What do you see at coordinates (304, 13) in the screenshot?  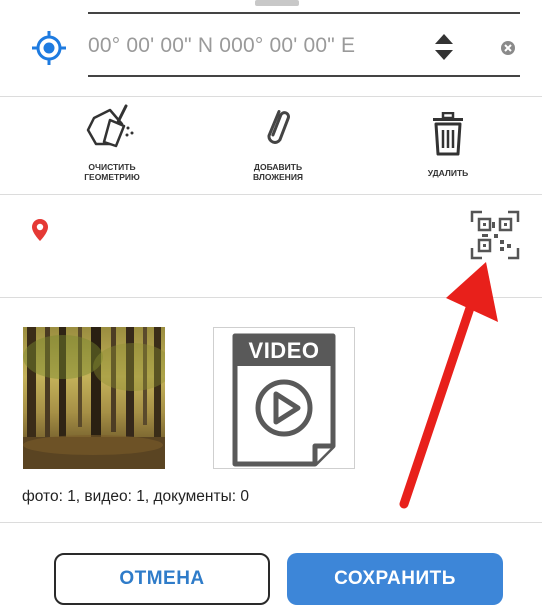 I see `top-divider` at bounding box center [304, 13].